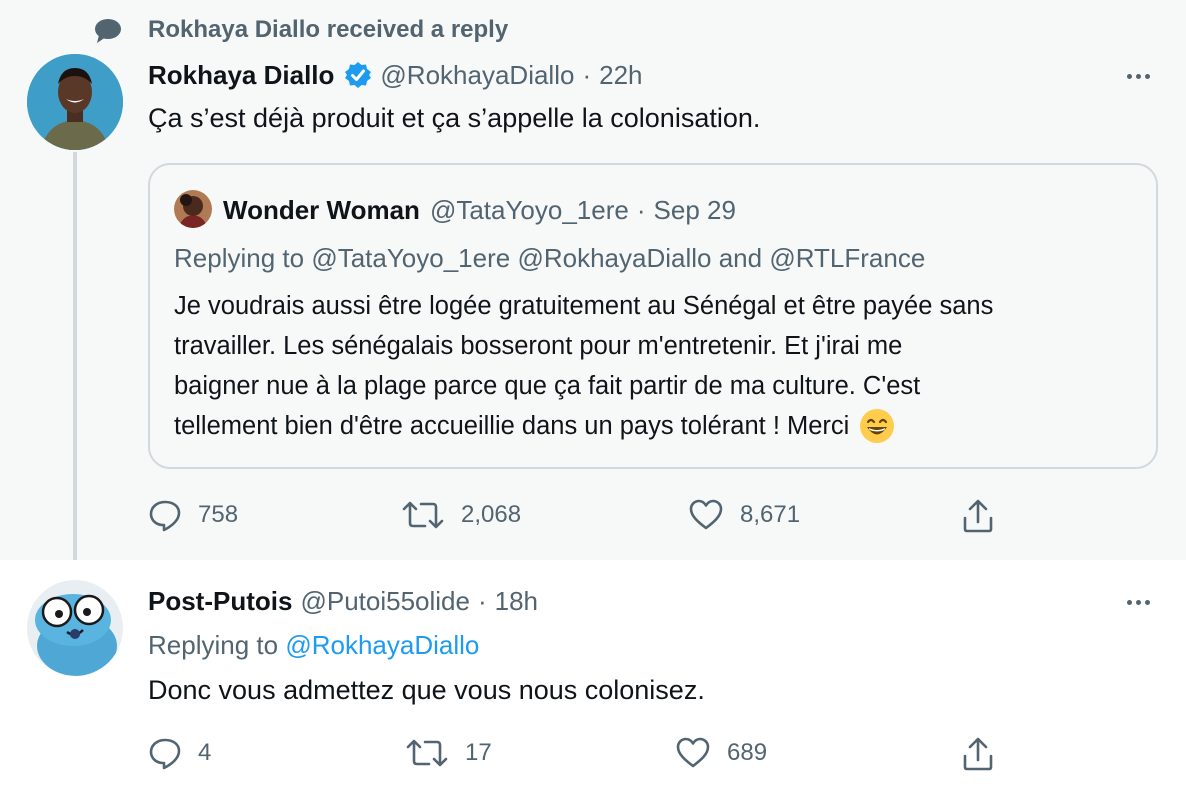 Image resolution: width=1186 pixels, height=794 pixels. What do you see at coordinates (220, 601) in the screenshot?
I see `author-name: Post-Putois` at bounding box center [220, 601].